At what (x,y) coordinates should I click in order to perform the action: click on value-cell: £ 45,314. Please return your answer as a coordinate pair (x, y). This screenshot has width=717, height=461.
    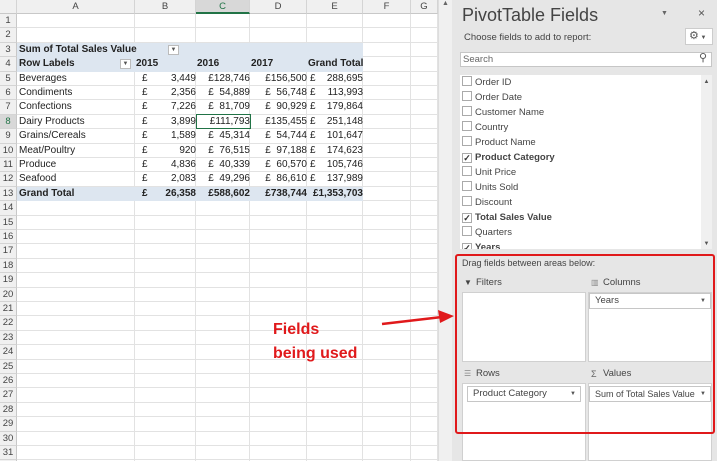
    Looking at the image, I should click on (229, 136).